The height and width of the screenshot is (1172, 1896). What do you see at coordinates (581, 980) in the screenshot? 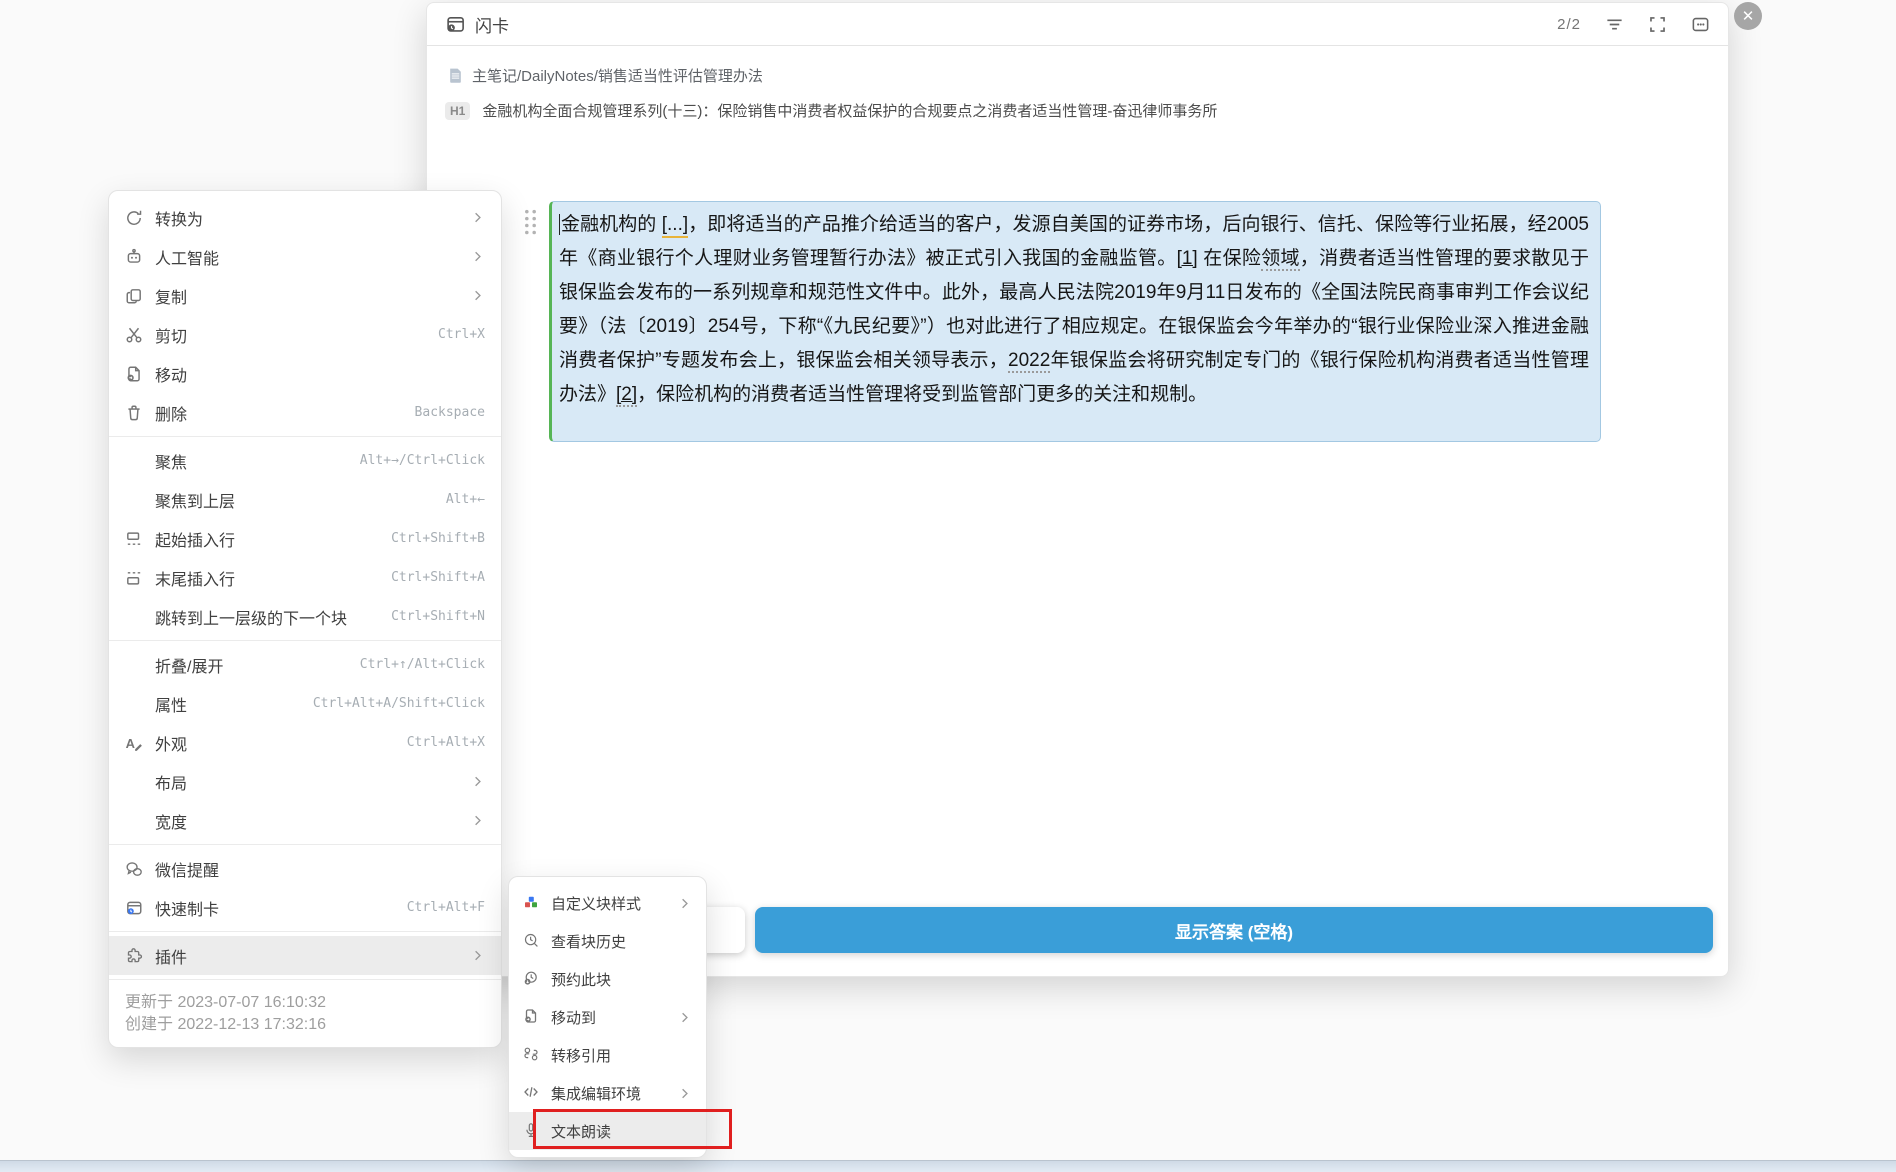
I see `menu-item-label: 预约此块` at bounding box center [581, 980].